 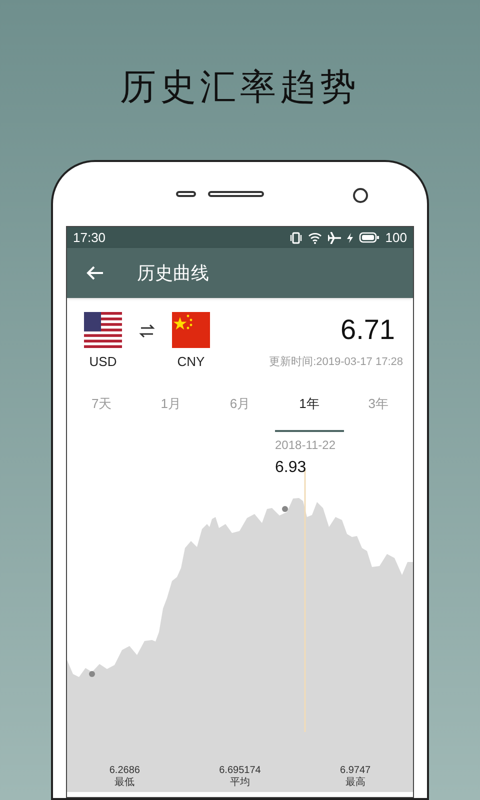 What do you see at coordinates (355, 770) in the screenshot?
I see `stat-value: 6.9747` at bounding box center [355, 770].